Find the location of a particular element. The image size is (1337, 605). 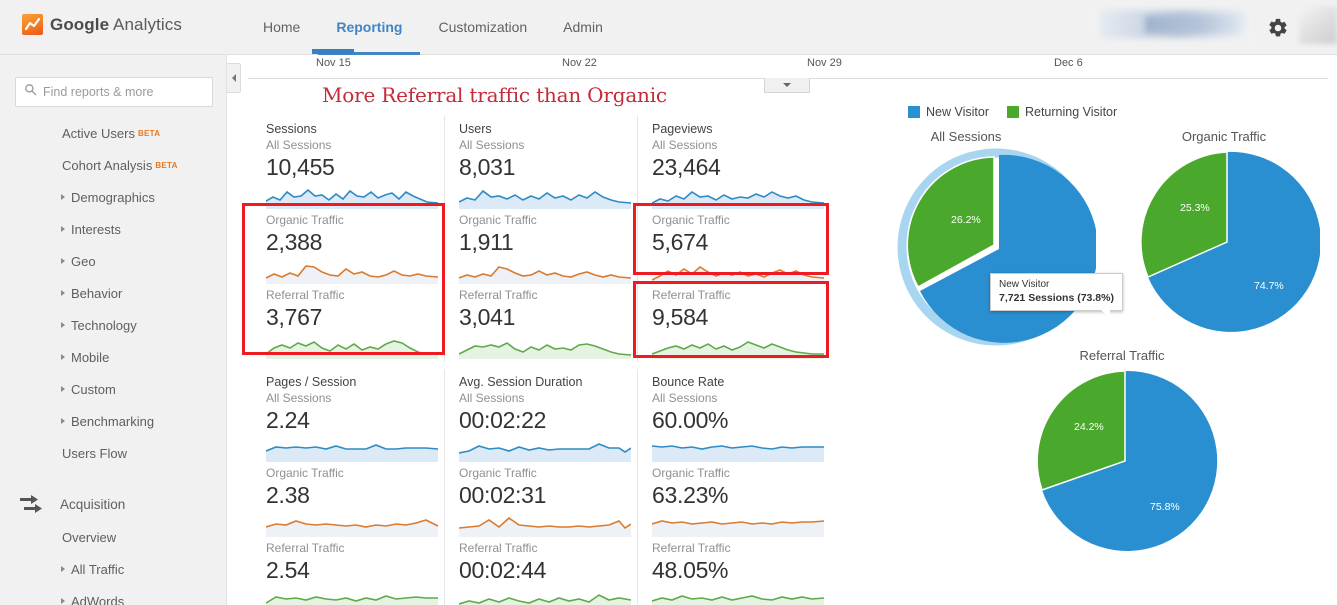

sidebar-collapse-button is located at coordinates (234, 78).